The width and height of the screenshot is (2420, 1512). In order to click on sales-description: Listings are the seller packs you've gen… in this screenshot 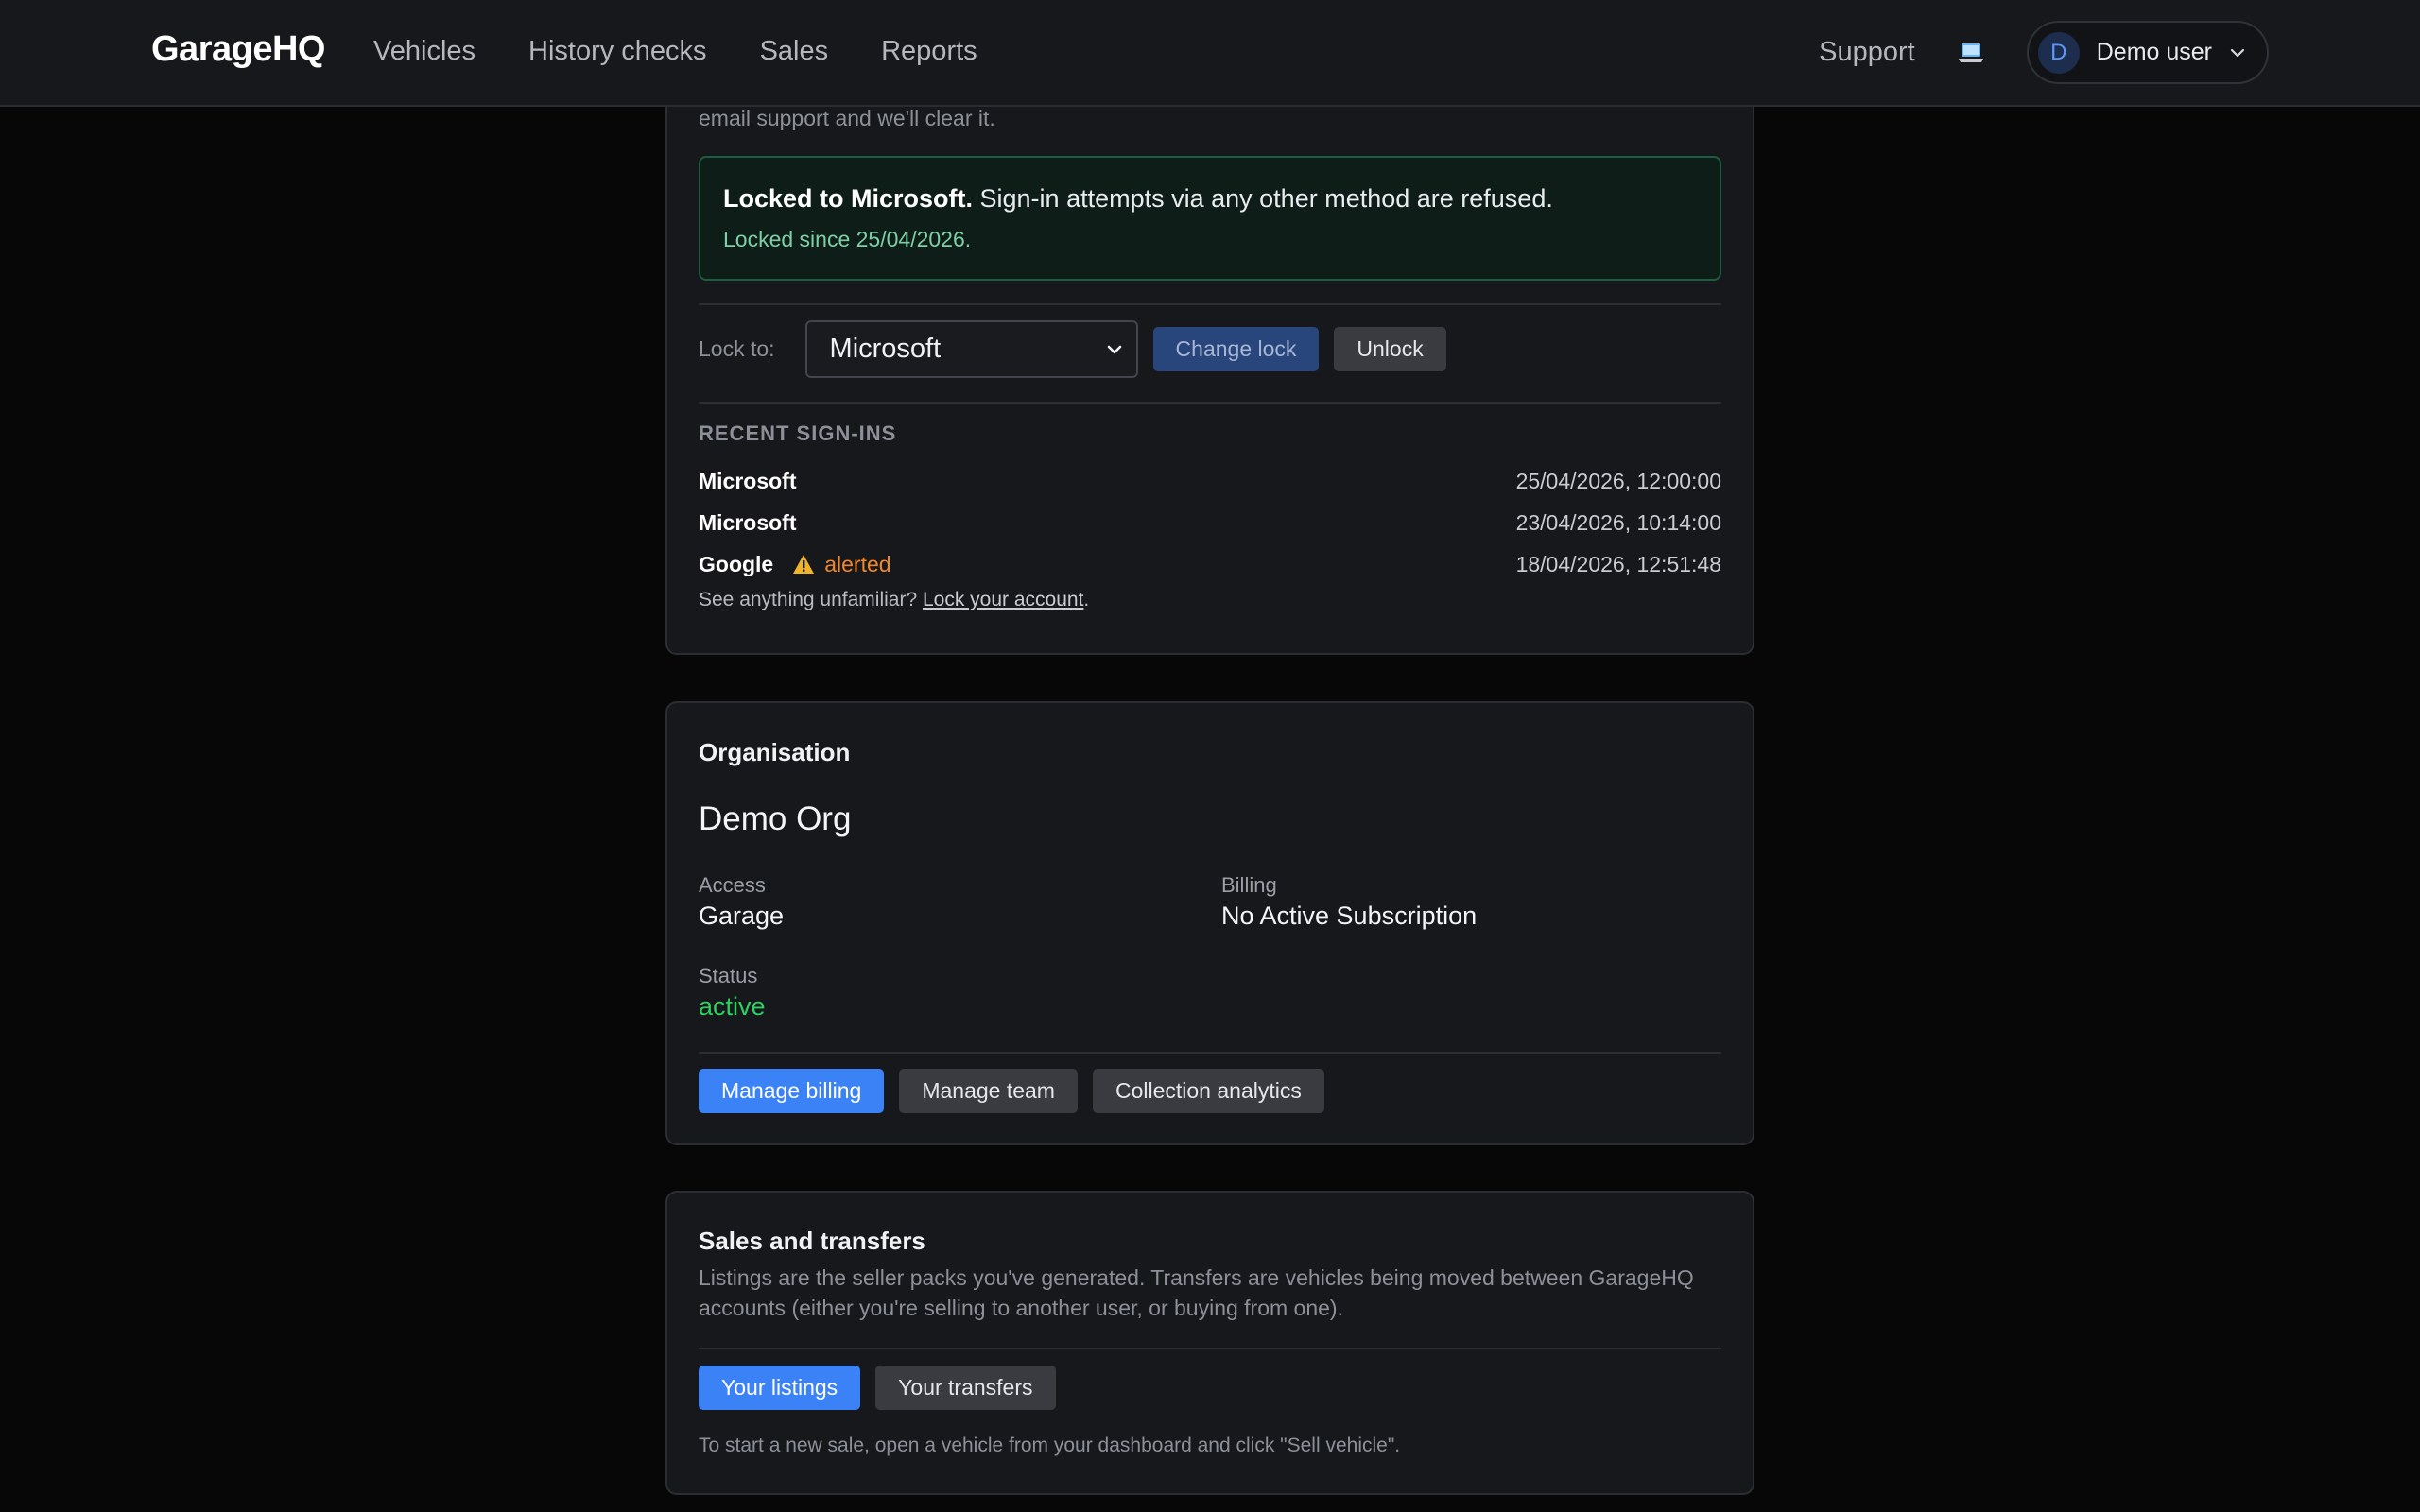, I will do `click(1196, 1292)`.